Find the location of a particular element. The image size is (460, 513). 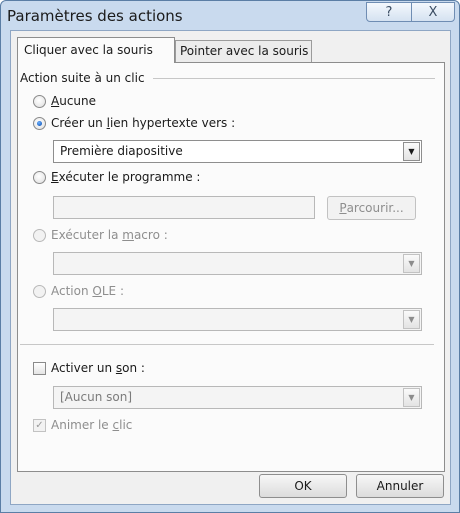

sound-select: [Aucun son] ▼ is located at coordinates (237, 397).